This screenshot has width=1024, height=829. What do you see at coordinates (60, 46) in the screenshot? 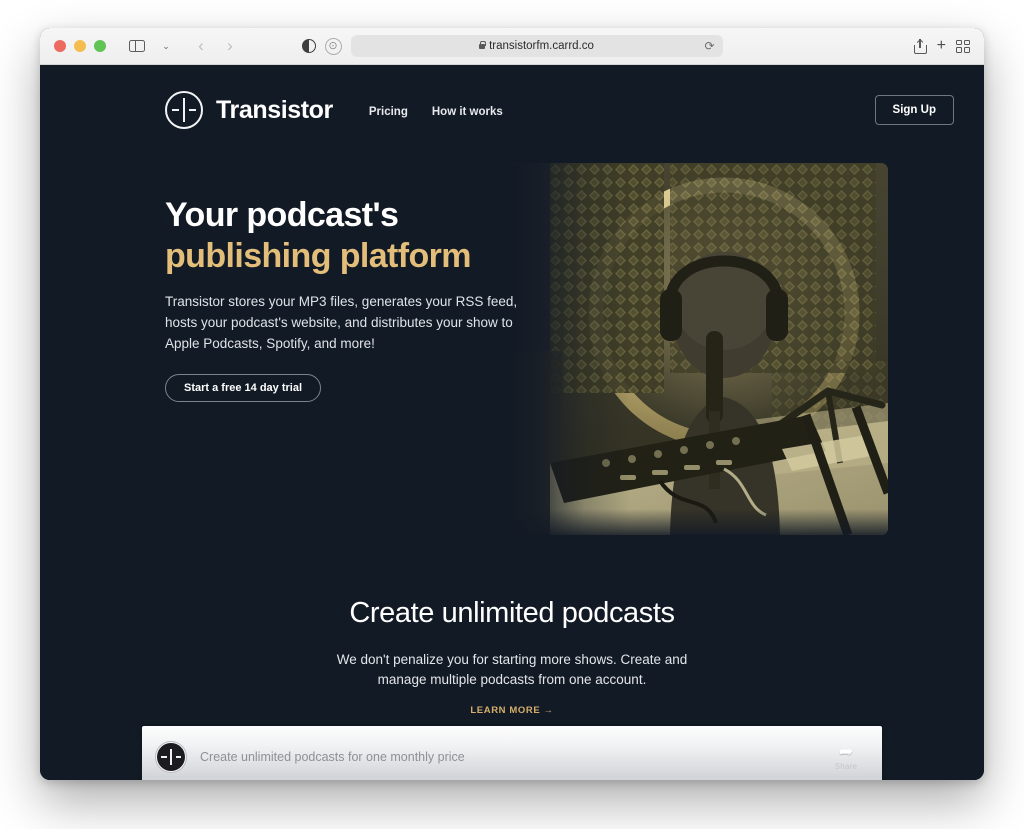
I see `close-window-button` at bounding box center [60, 46].